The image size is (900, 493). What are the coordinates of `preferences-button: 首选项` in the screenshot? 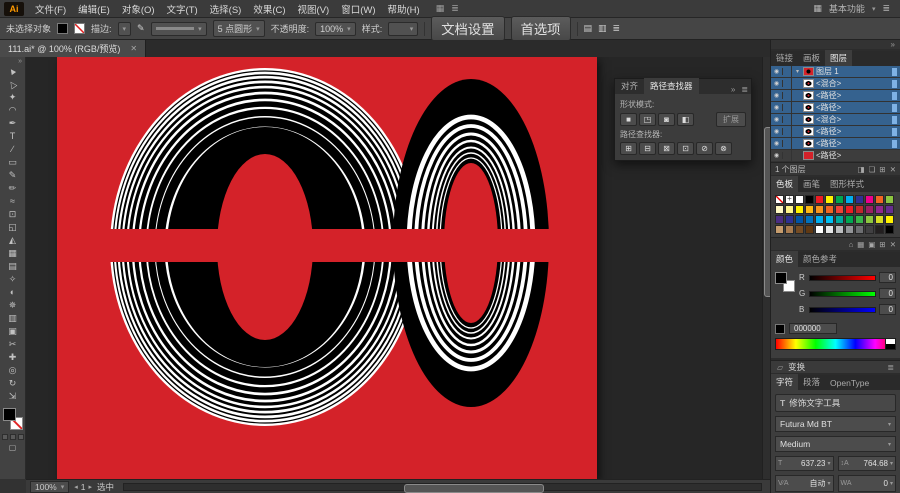 It's located at (540, 28).